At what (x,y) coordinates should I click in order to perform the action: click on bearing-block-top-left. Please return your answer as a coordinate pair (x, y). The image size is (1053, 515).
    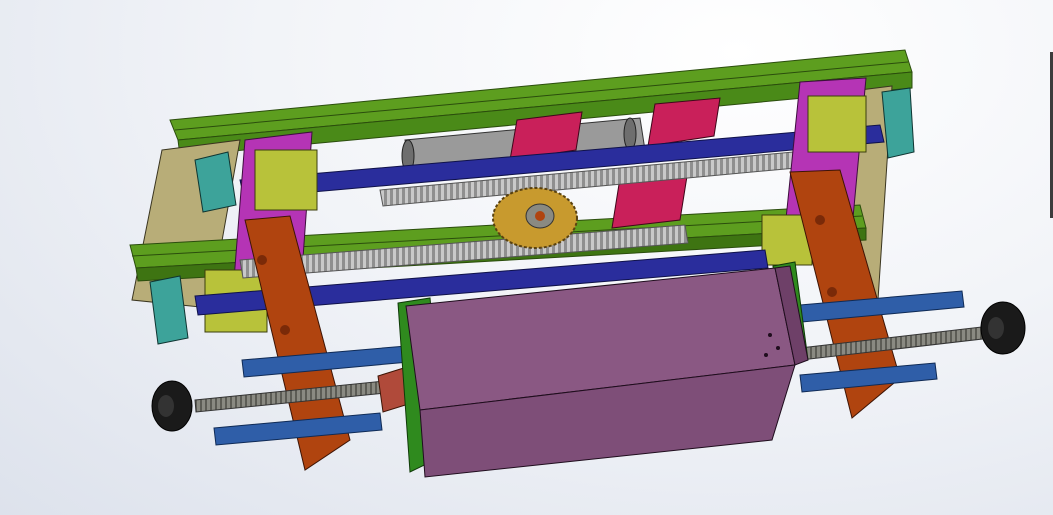
    Looking at the image, I should click on (286, 180).